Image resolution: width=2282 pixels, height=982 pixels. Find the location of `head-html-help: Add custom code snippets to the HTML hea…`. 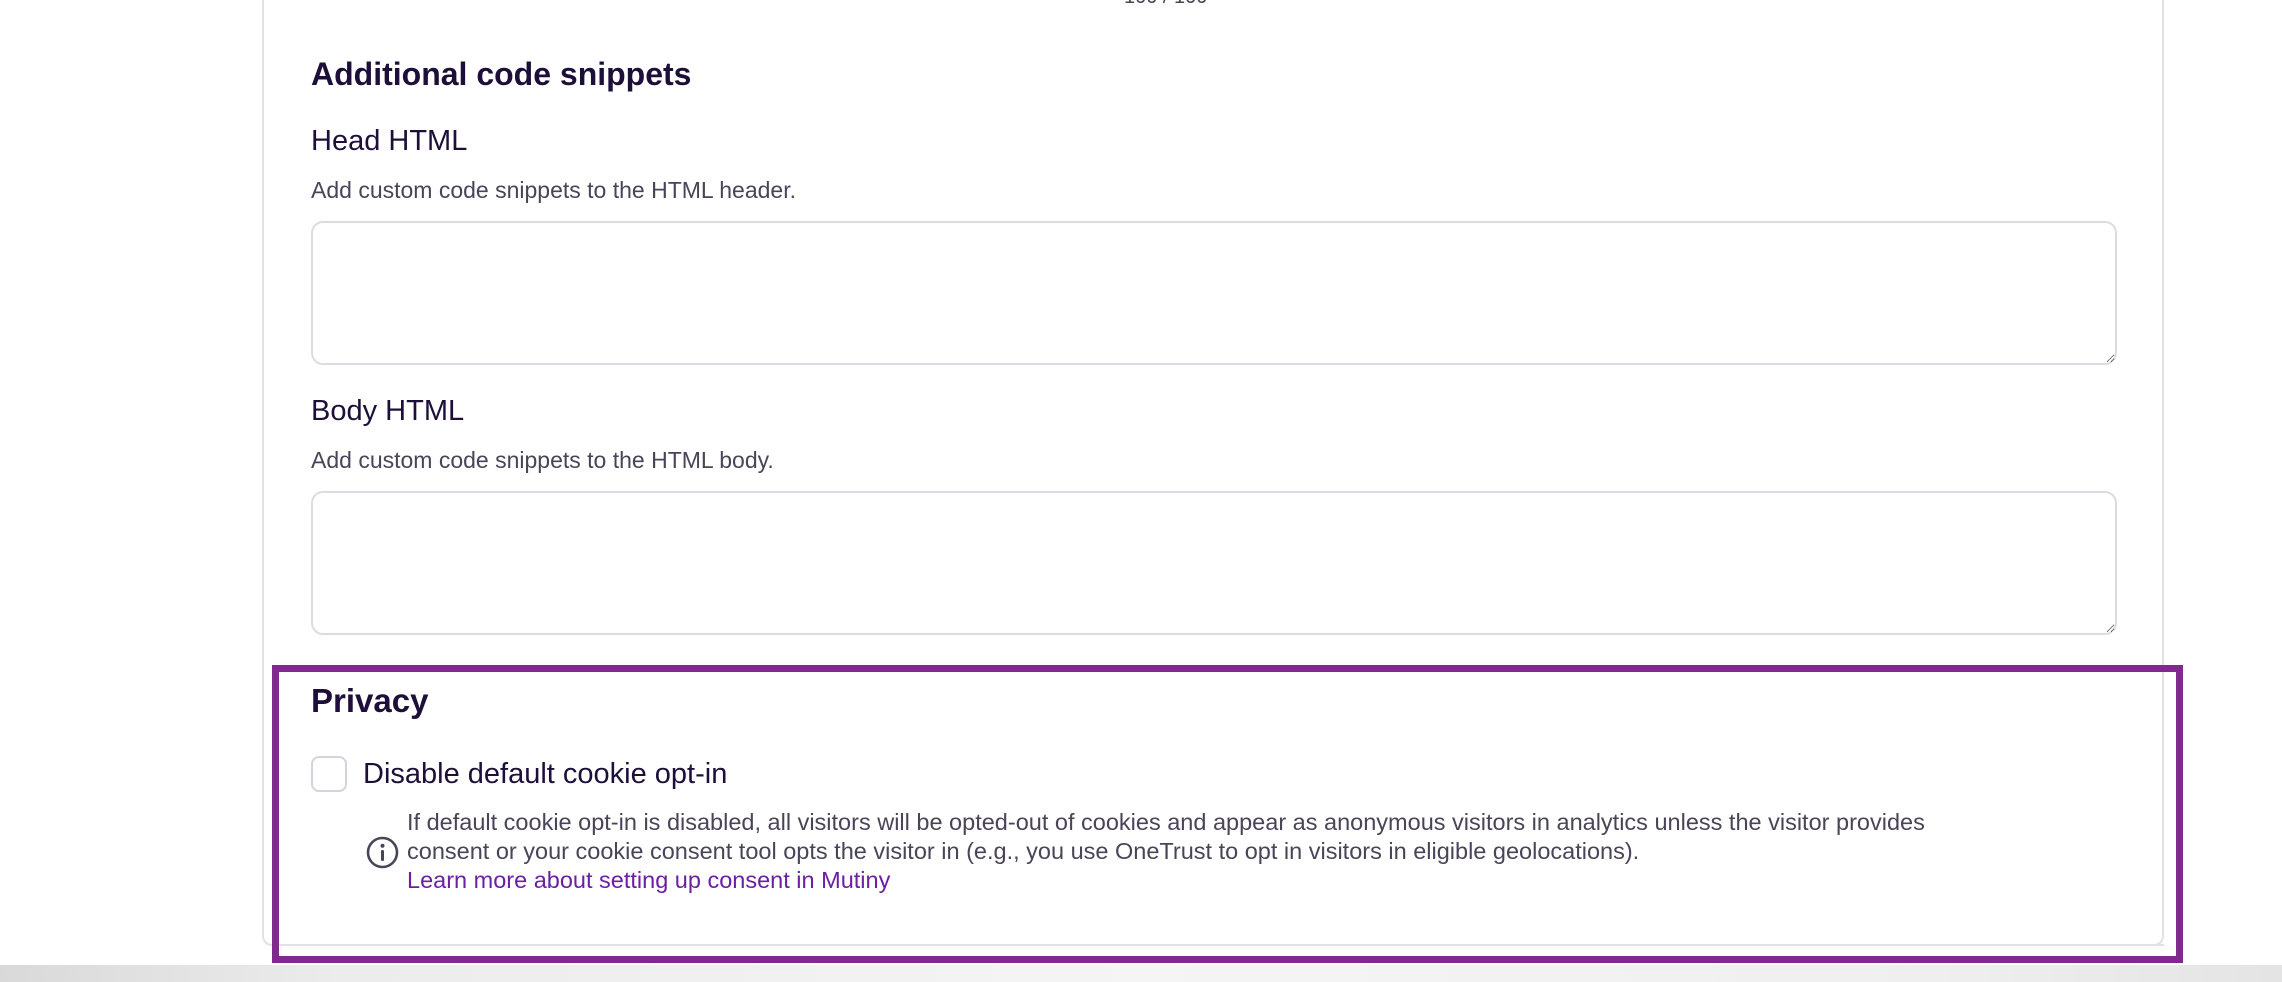

head-html-help: Add custom code snippets to the HTML hea… is located at coordinates (553, 190).